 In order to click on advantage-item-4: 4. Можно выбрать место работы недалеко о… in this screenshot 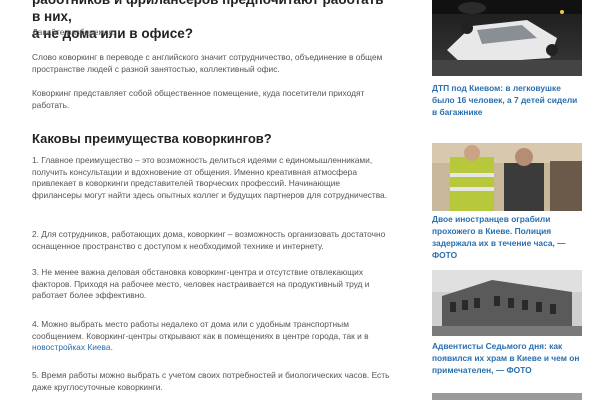, I will do `click(212, 336)`.